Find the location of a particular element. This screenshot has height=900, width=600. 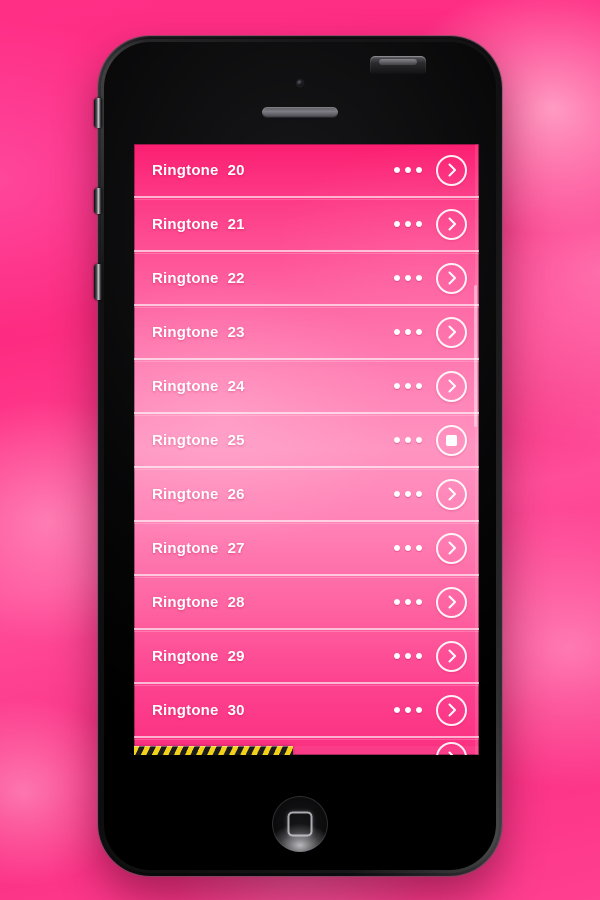

ringtone-label: Ringtone 22 is located at coordinates (198, 278).